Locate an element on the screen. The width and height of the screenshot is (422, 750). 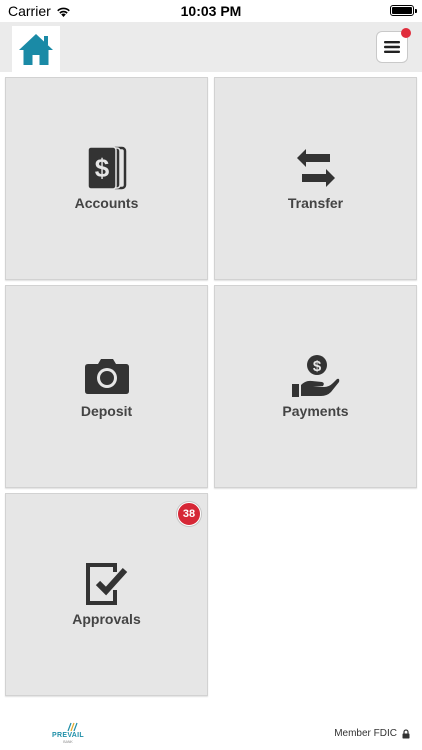
home-icon is located at coordinates (36, 49).